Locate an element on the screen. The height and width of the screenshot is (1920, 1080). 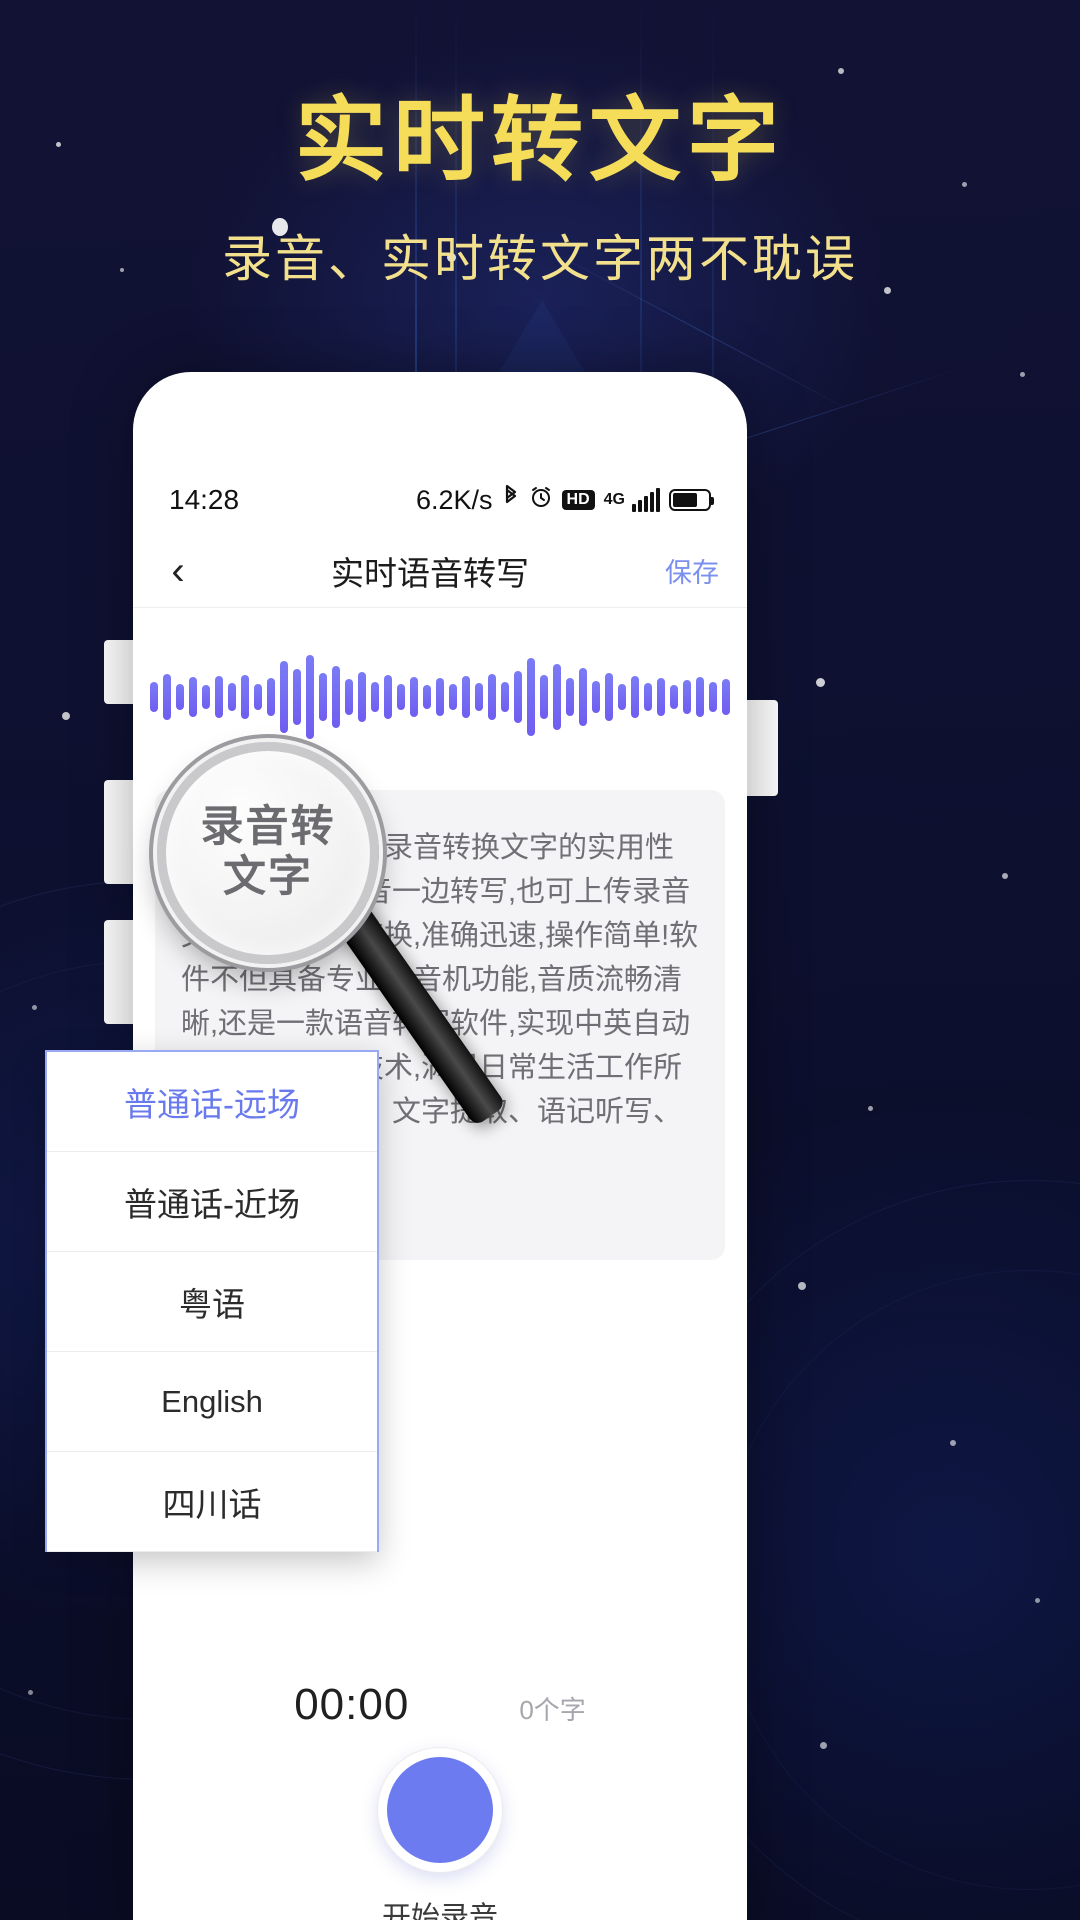
screen-title: 实时语音转写 is located at coordinates (430, 573).